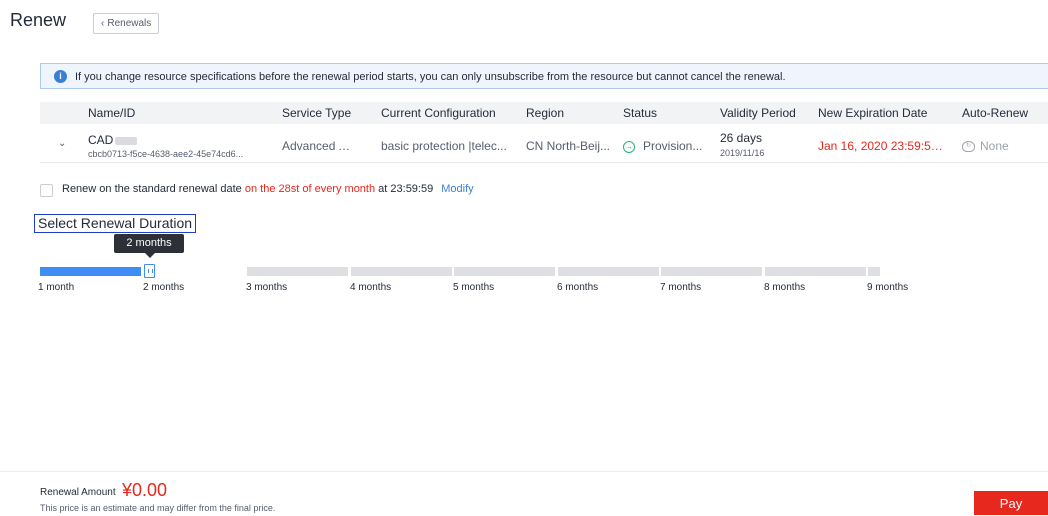 This screenshot has height=516, width=1048. I want to click on duration-tick-label: 3 months, so click(266, 287).